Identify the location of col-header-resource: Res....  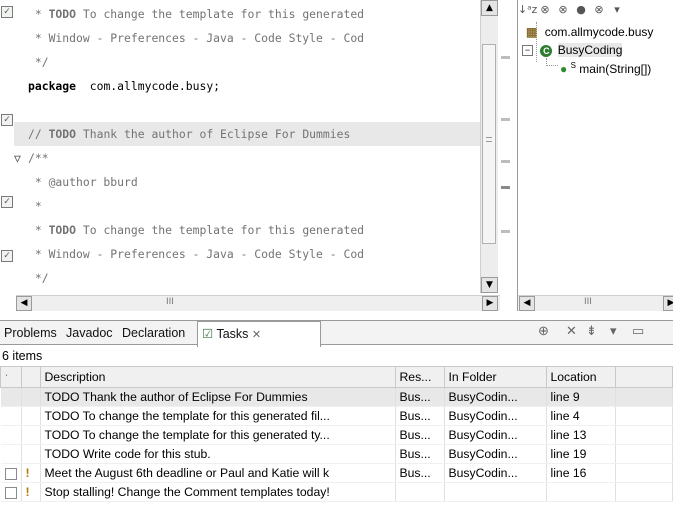
(419, 377).